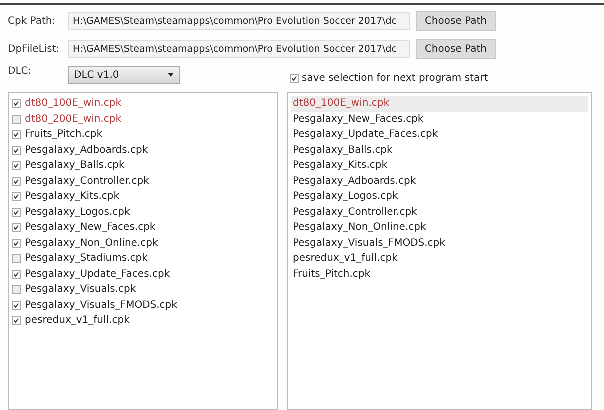  I want to click on file-name: Pesgalaxy_Update_Faces.cpk, so click(97, 274).